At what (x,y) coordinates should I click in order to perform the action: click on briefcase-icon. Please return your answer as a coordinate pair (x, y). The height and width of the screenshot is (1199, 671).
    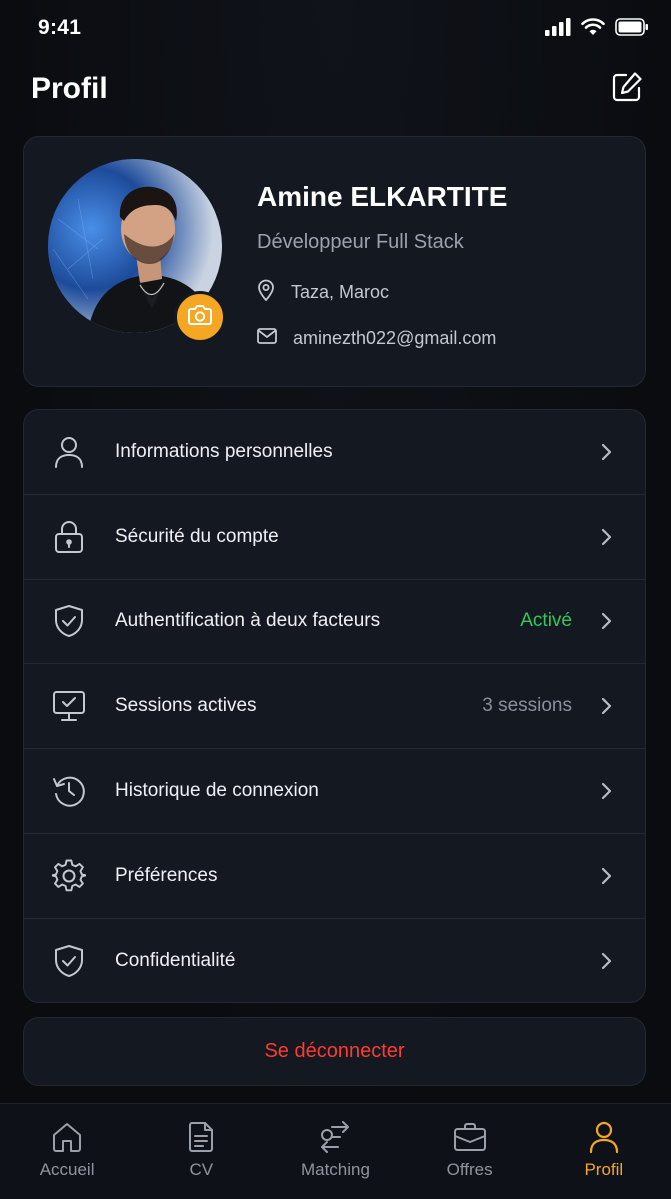
    Looking at the image, I should click on (470, 1137).